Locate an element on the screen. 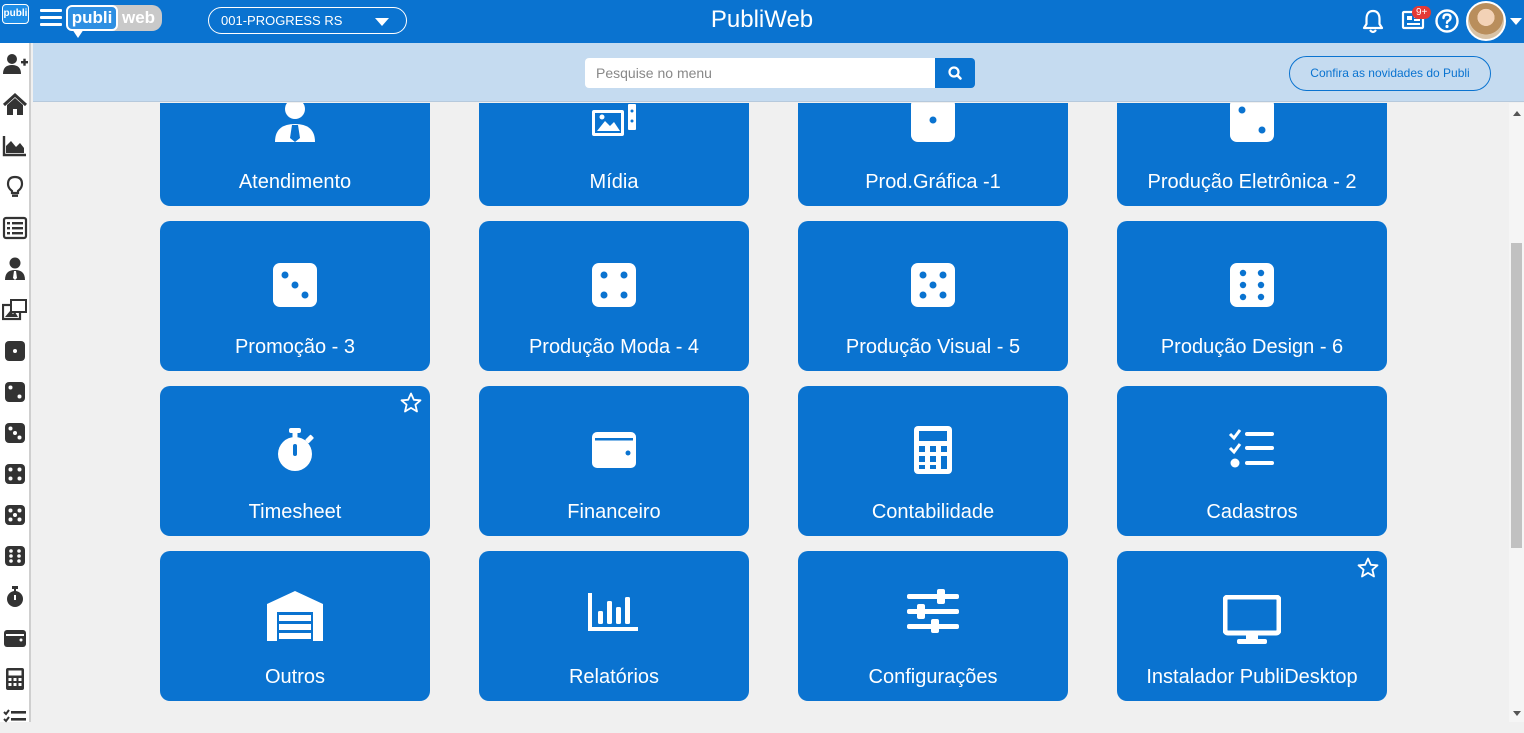  tile-label: Produção Moda - 4 is located at coordinates (614, 347).